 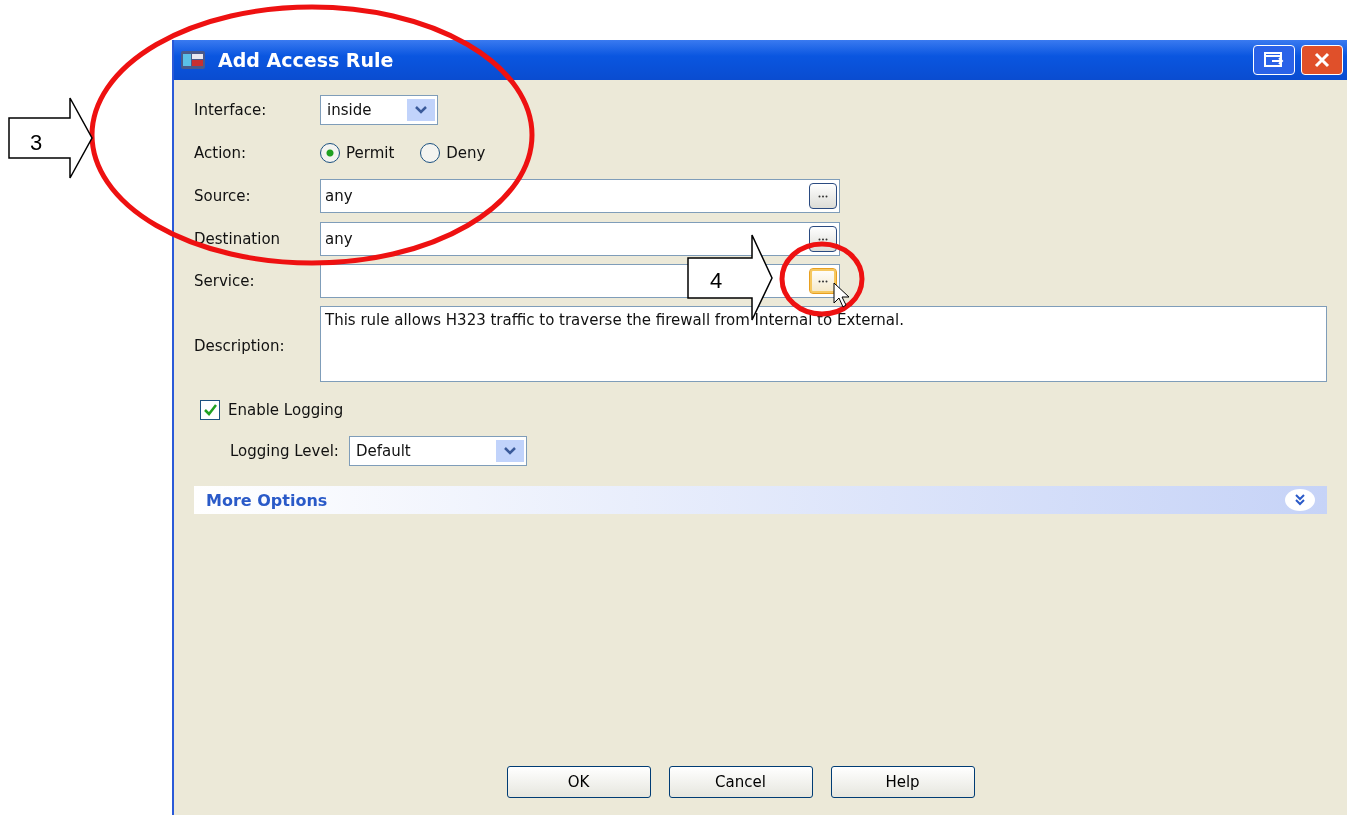 I want to click on interface-dropdown: inside, so click(x=379, y=110).